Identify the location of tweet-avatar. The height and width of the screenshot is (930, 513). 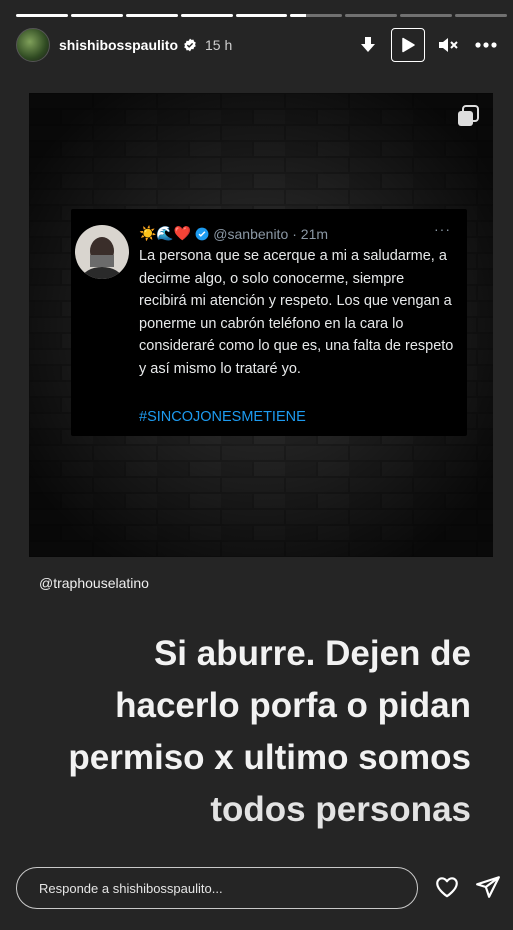
(102, 252).